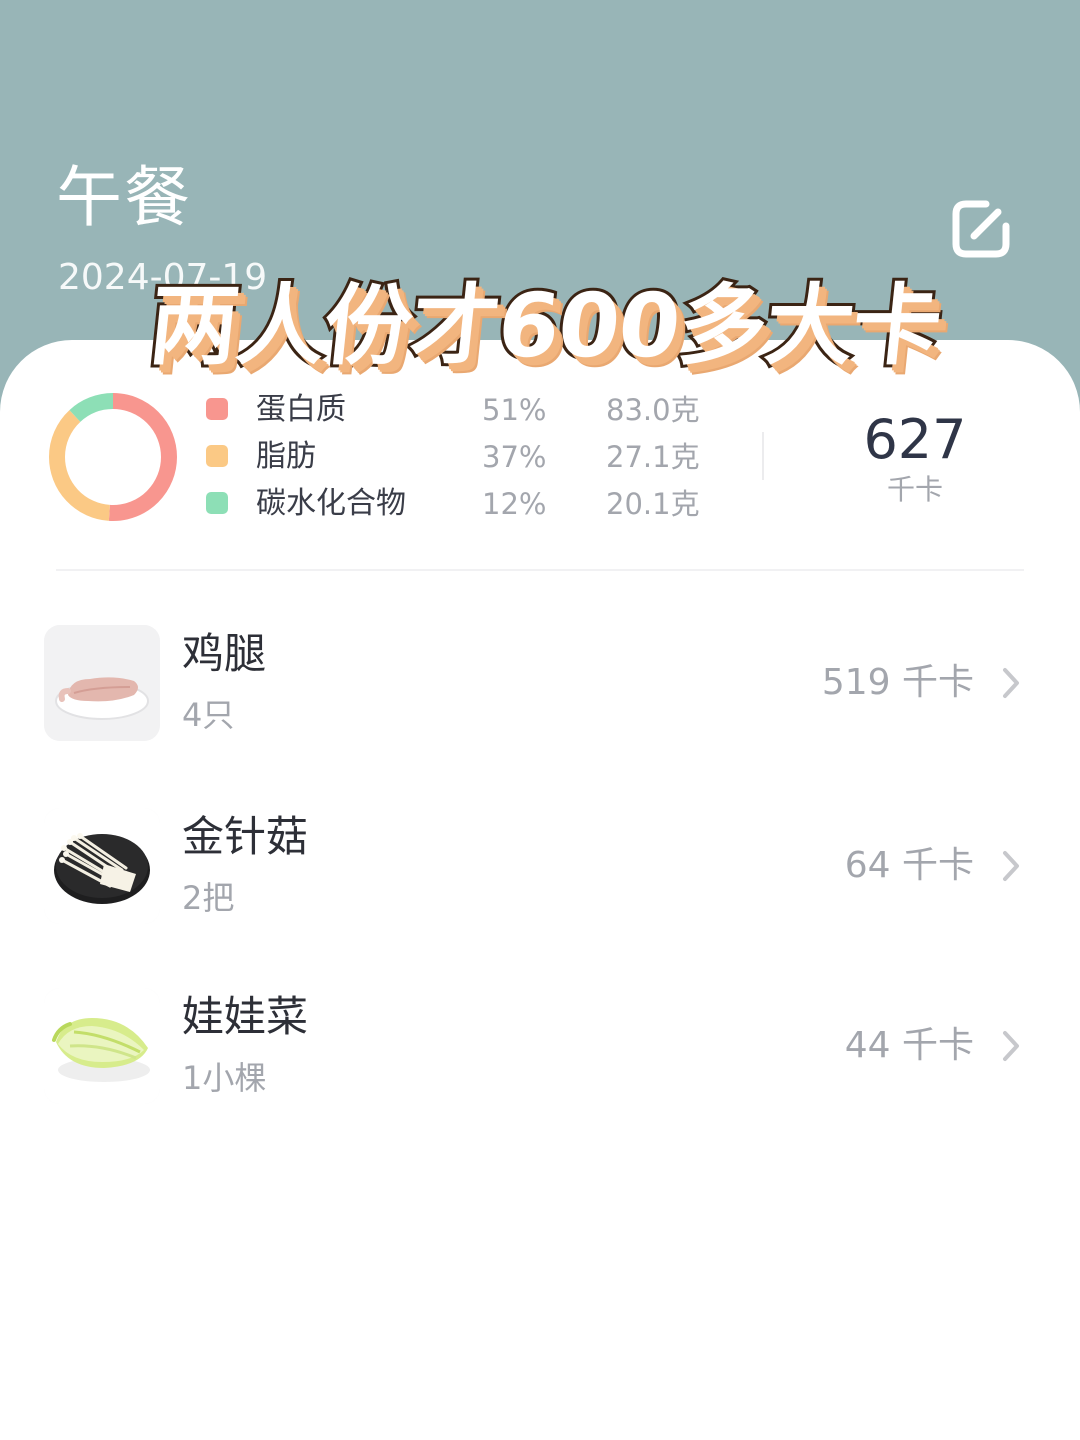 Image resolution: width=1080 pixels, height=1440 pixels. I want to click on food-name: 鸡腿, so click(224, 653).